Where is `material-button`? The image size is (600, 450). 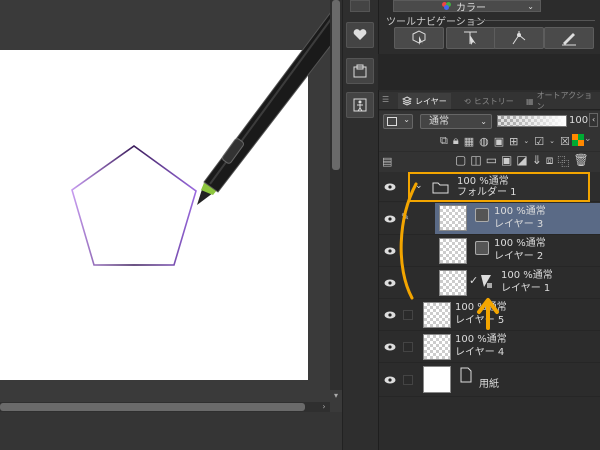
material-button is located at coordinates (360, 71).